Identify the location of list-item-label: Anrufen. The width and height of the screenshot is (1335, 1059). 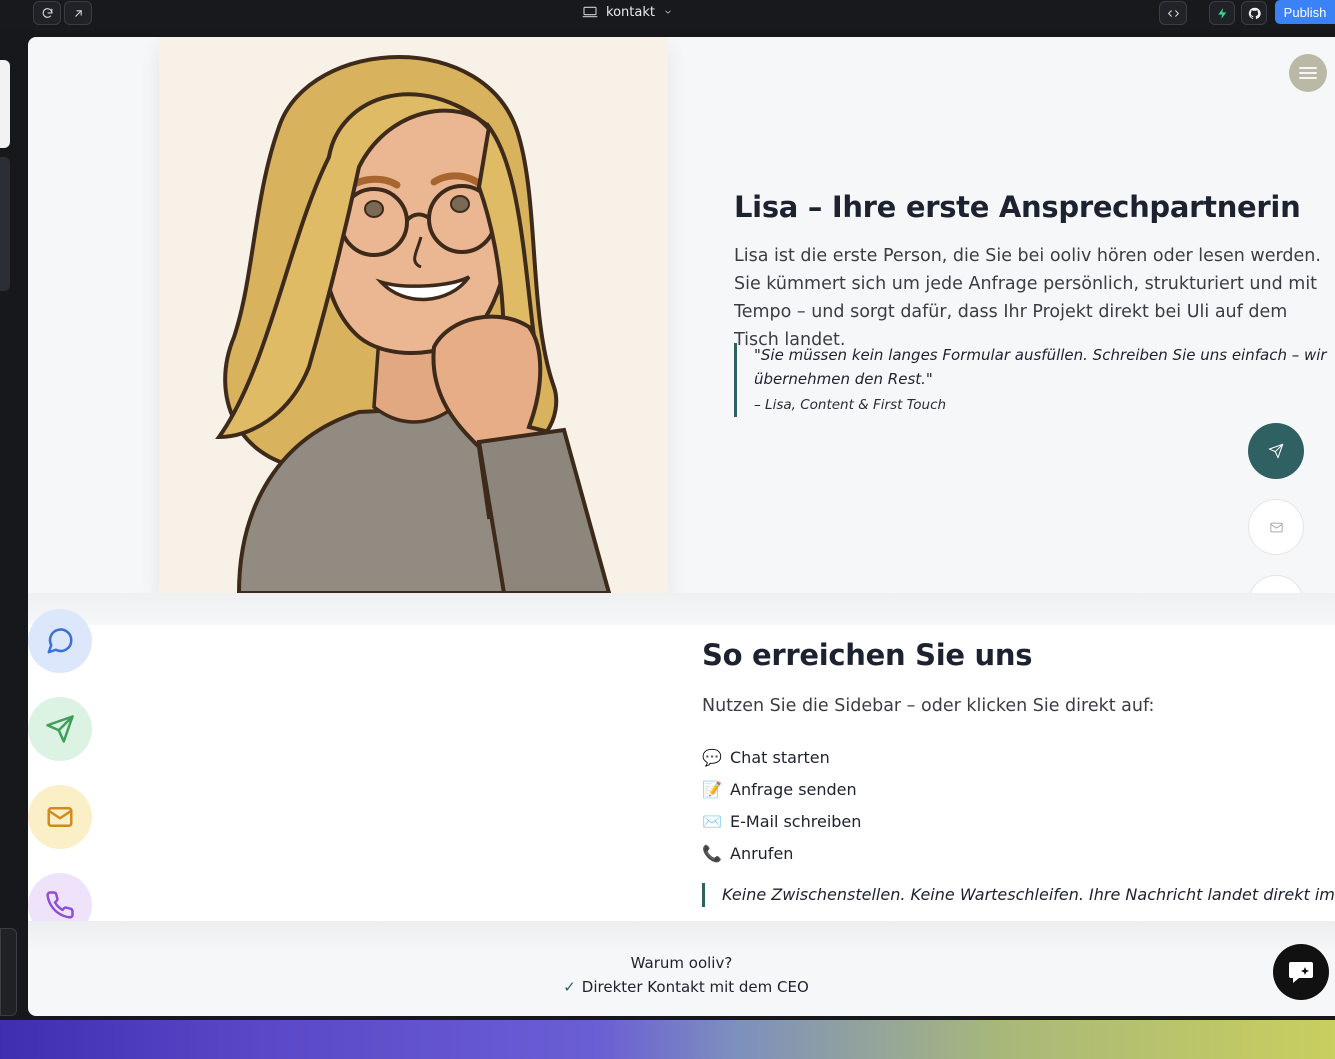
(762, 853).